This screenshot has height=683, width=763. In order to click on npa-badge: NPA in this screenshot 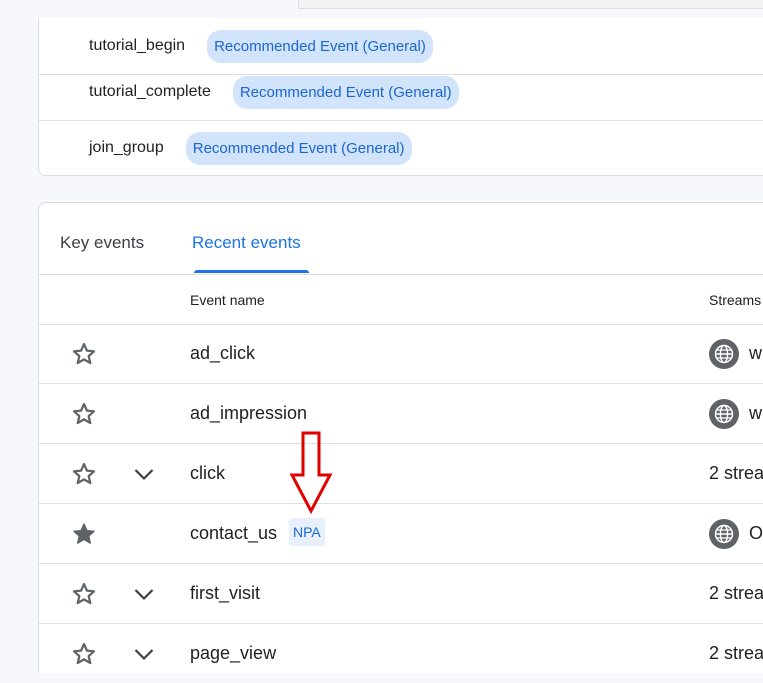, I will do `click(307, 532)`.